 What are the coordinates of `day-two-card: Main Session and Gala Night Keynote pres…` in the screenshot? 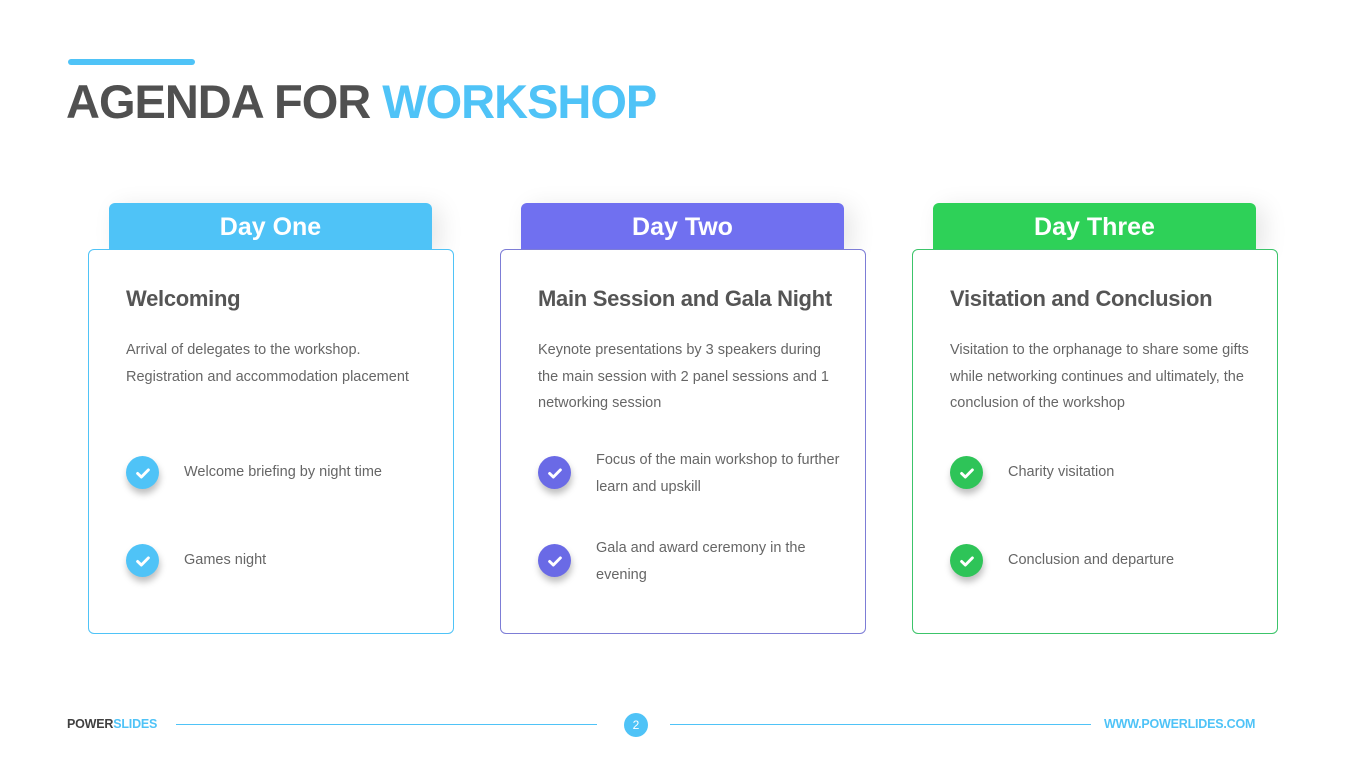 It's located at (683, 441).